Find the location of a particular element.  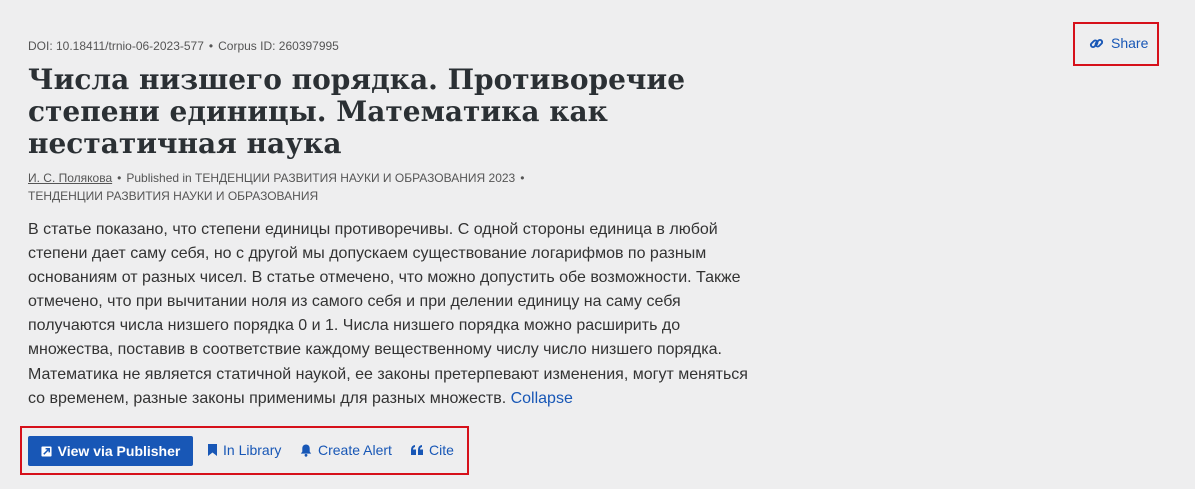

bookmark-icon is located at coordinates (212, 450).